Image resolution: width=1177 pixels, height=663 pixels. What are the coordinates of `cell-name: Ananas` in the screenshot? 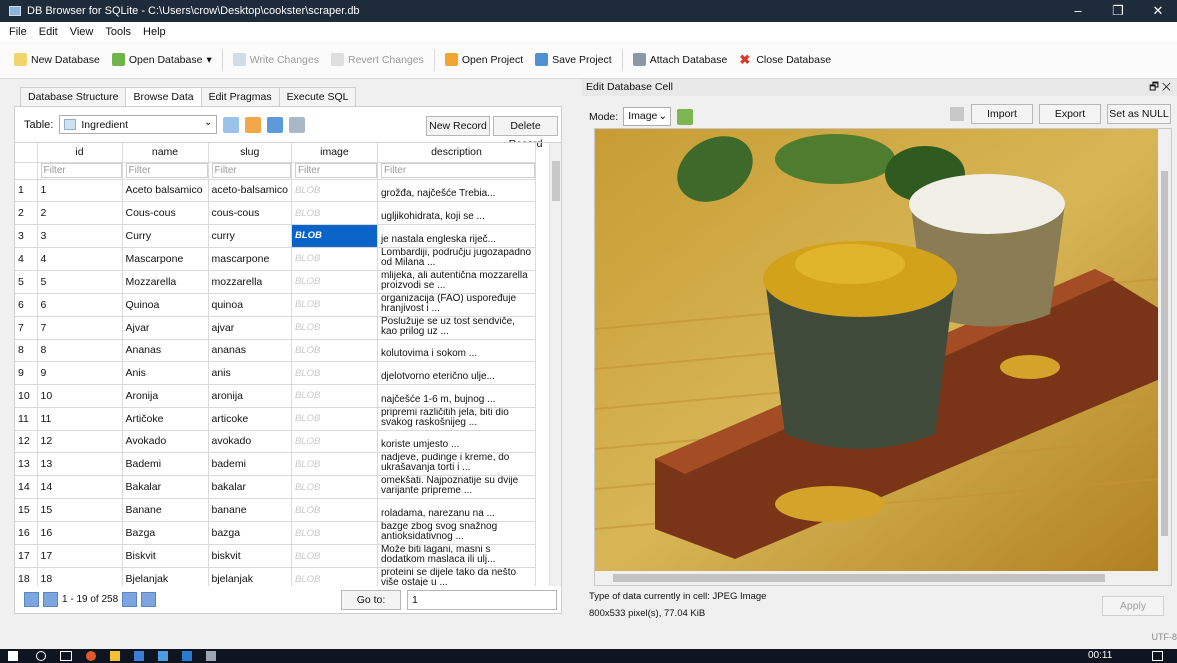 It's located at (165, 351).